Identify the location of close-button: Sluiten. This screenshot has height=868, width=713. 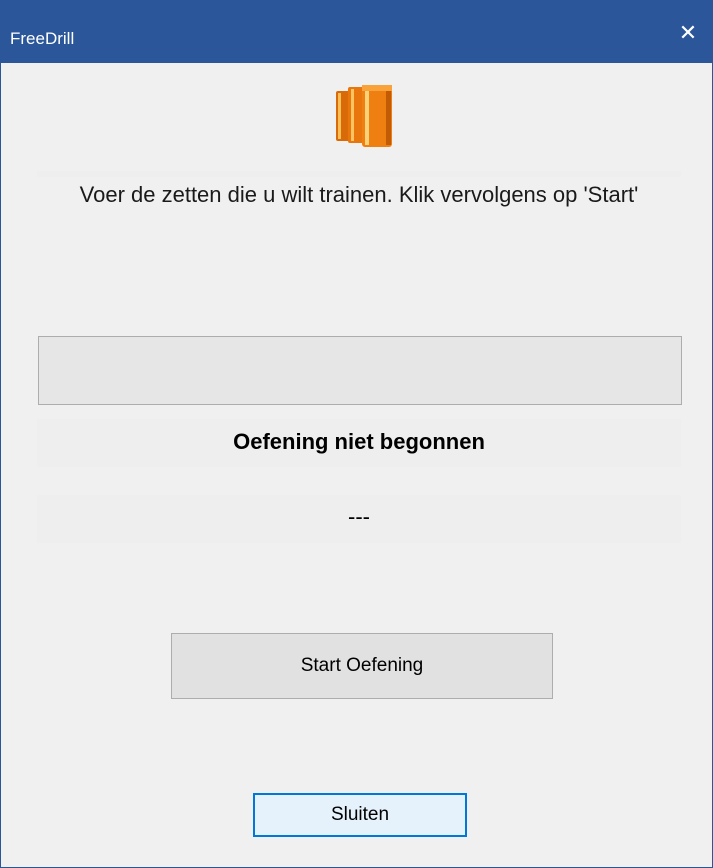
(360, 815).